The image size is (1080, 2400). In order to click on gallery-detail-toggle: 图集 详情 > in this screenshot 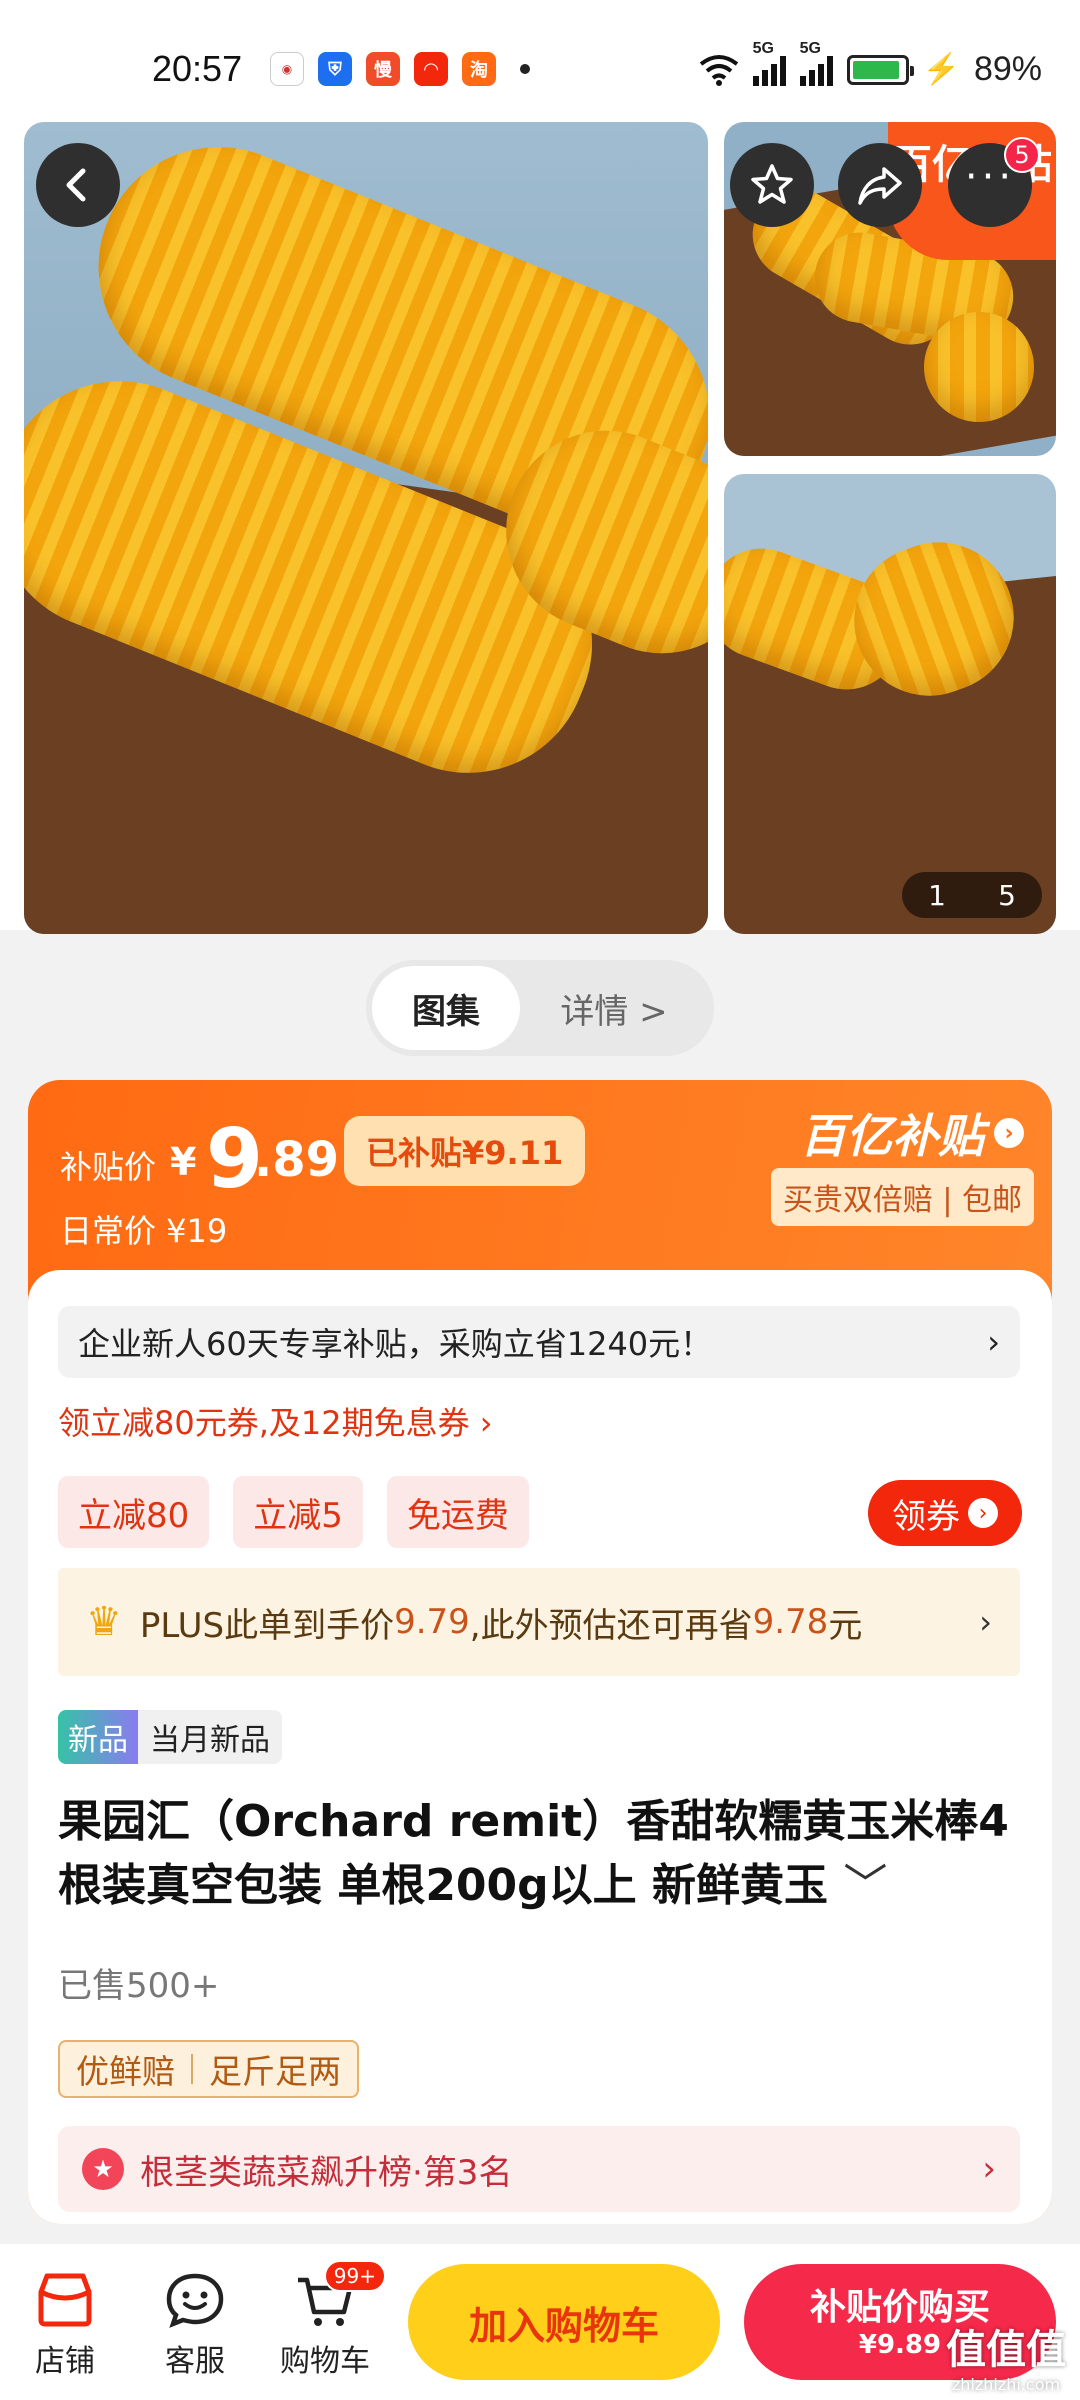, I will do `click(540, 1008)`.